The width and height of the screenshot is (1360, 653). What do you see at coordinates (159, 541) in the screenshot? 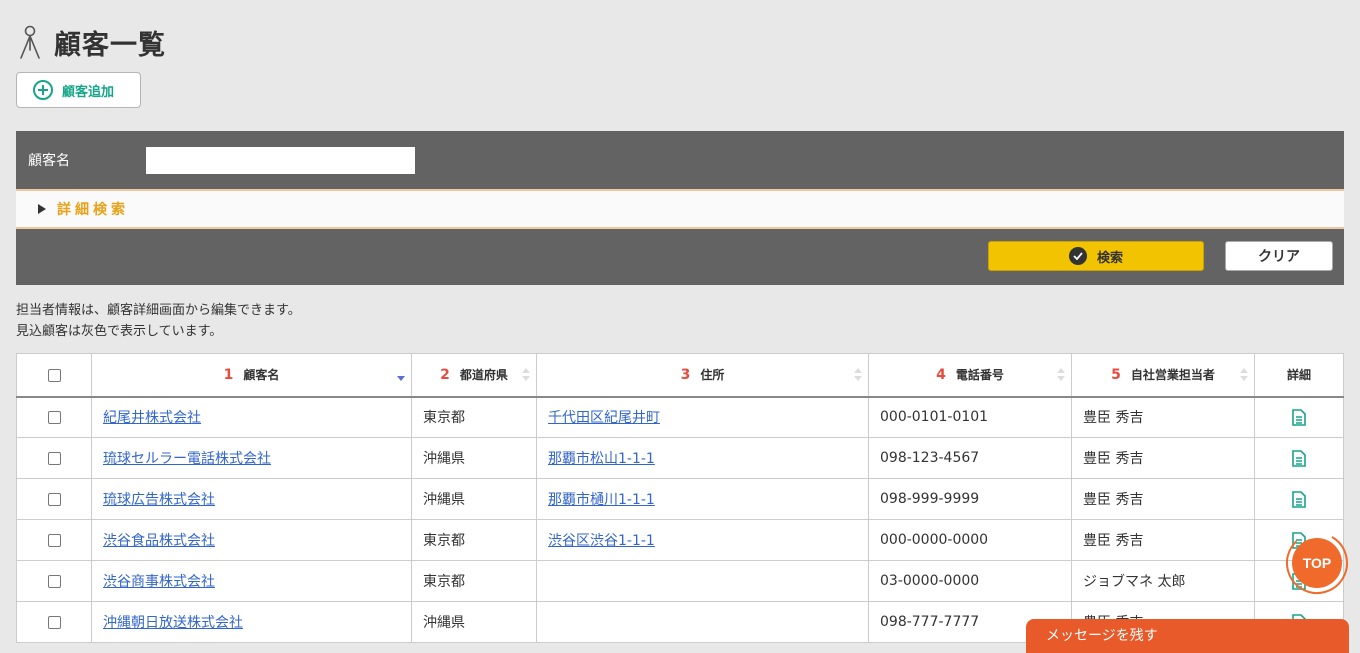
I see `customer-name-link: 渋谷食品株式会社` at bounding box center [159, 541].